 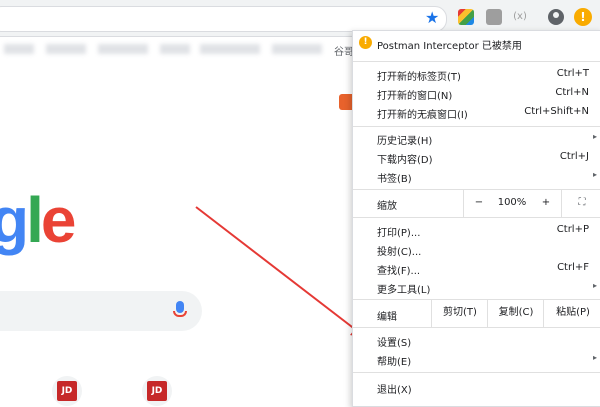 What do you see at coordinates (494, 17) in the screenshot?
I see `gray-extension-icon` at bounding box center [494, 17].